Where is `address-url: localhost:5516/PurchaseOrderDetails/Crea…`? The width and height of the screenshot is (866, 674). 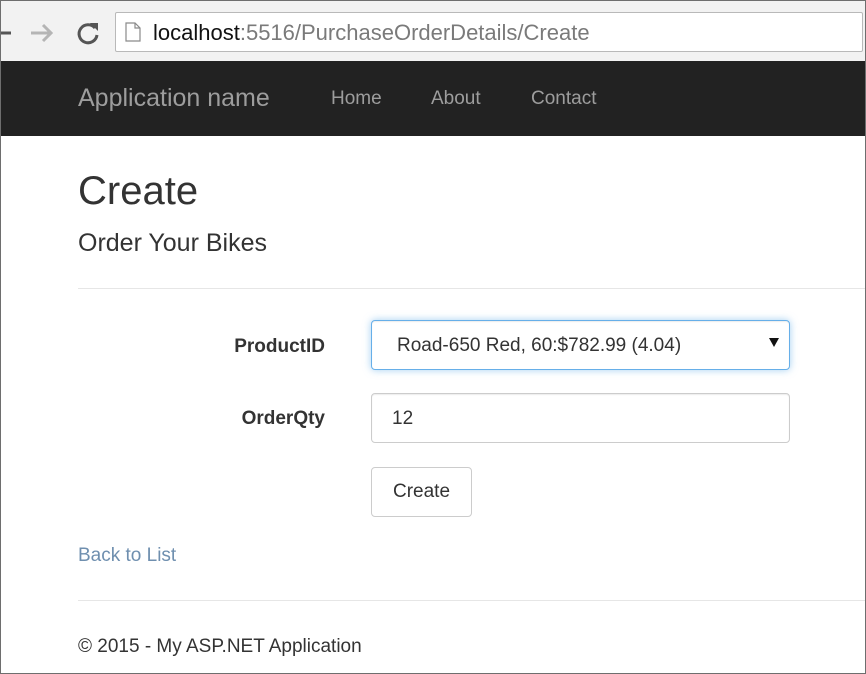
address-url: localhost:5516/PurchaseOrderDetails/Crea… is located at coordinates (371, 33).